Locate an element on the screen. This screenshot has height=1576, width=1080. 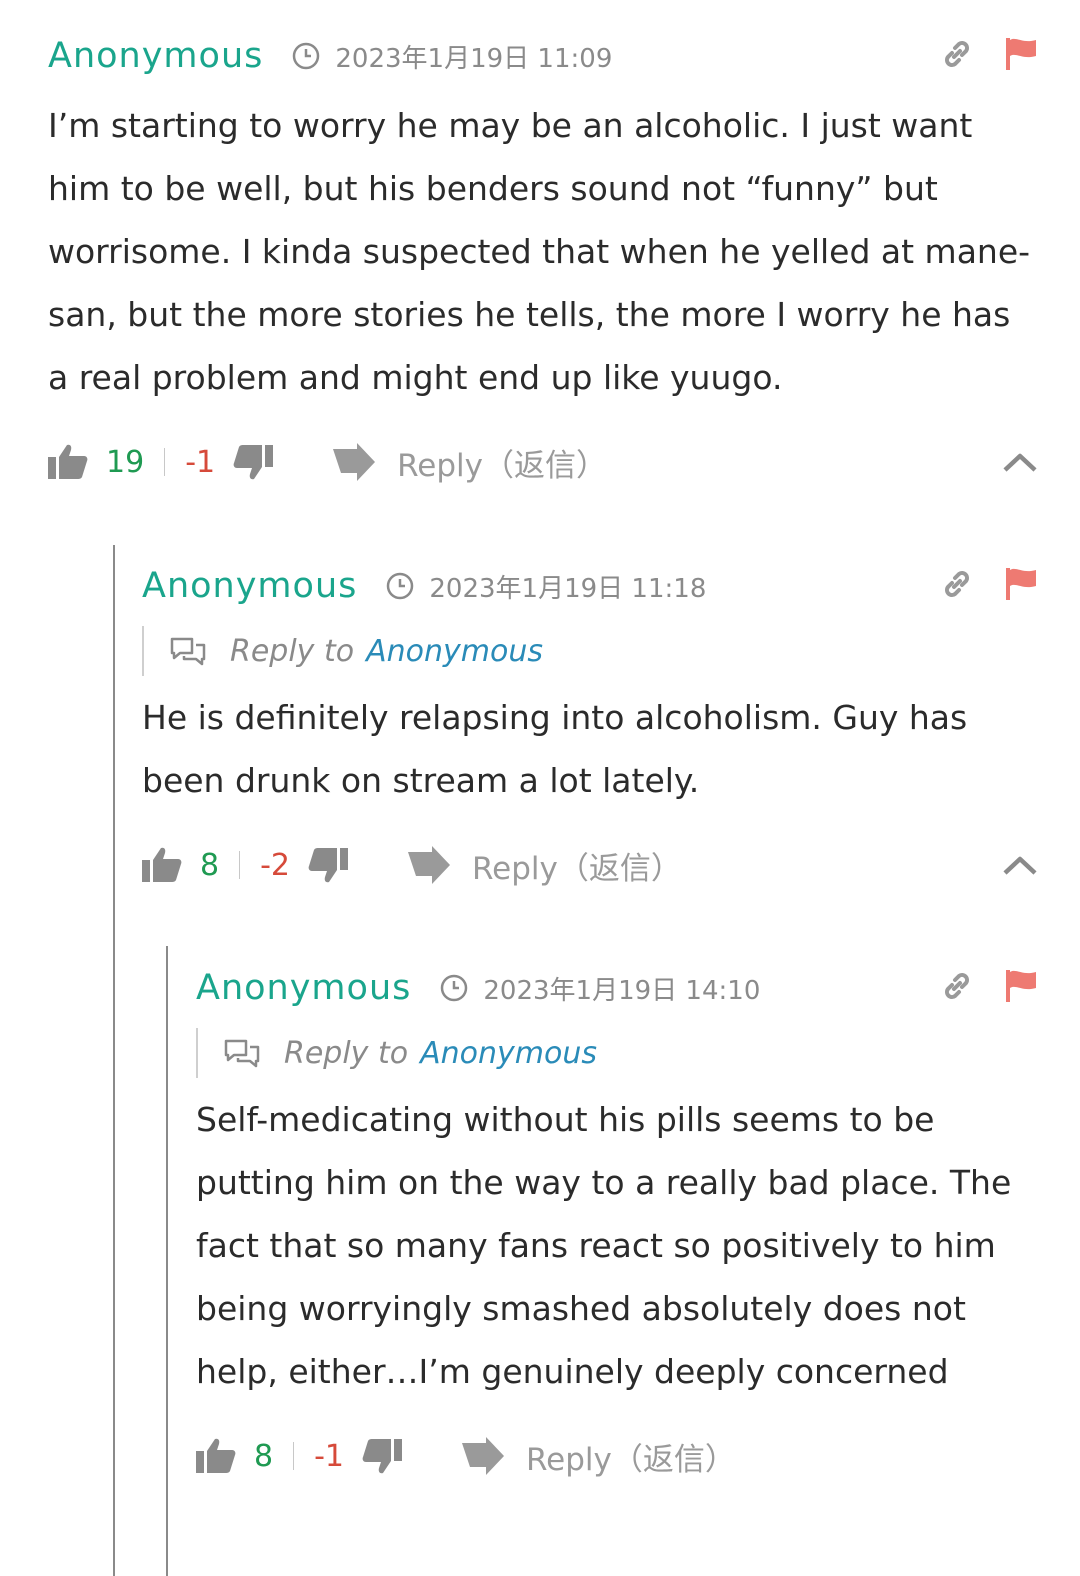
comment-timestamp: 2023年1月19日 11:18 is located at coordinates (545, 586).